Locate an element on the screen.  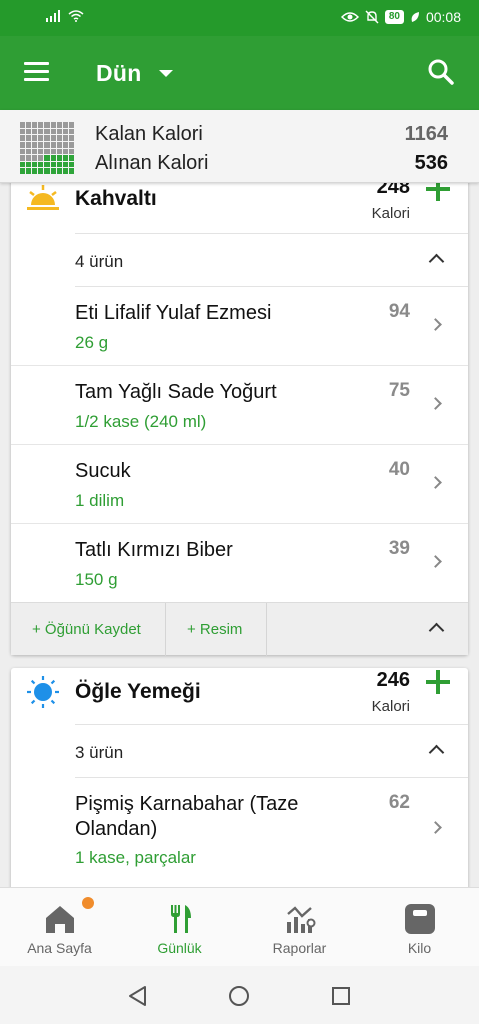
scale-icon is located at coordinates (419, 919).